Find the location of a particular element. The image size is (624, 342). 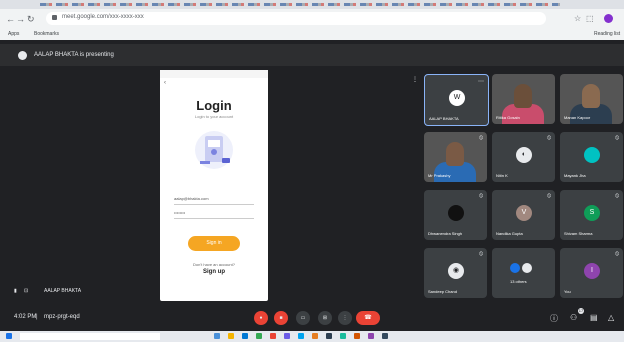

present-icon is located at coordinates (22, 55).